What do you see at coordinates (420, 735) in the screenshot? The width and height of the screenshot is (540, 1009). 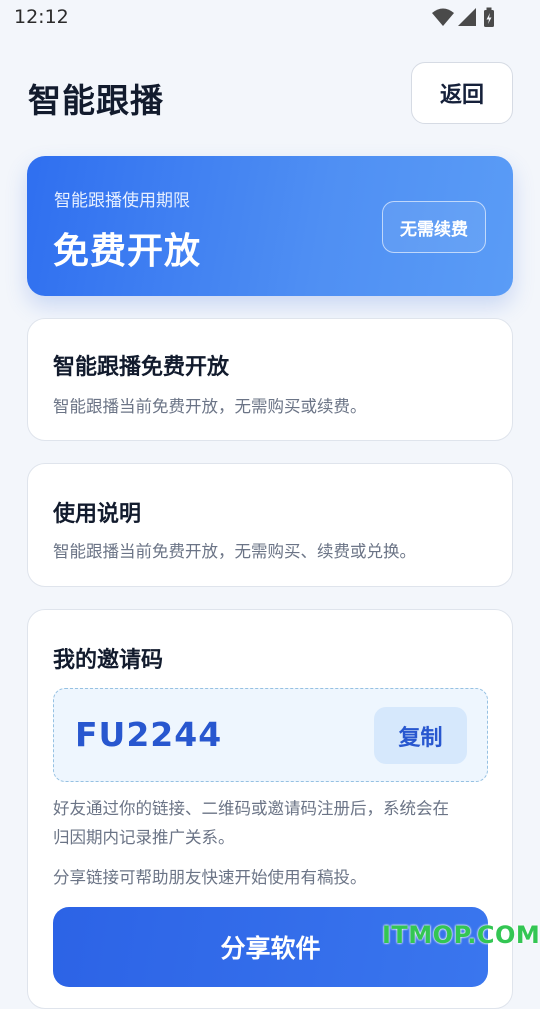 I see `copy-button: 复制` at bounding box center [420, 735].